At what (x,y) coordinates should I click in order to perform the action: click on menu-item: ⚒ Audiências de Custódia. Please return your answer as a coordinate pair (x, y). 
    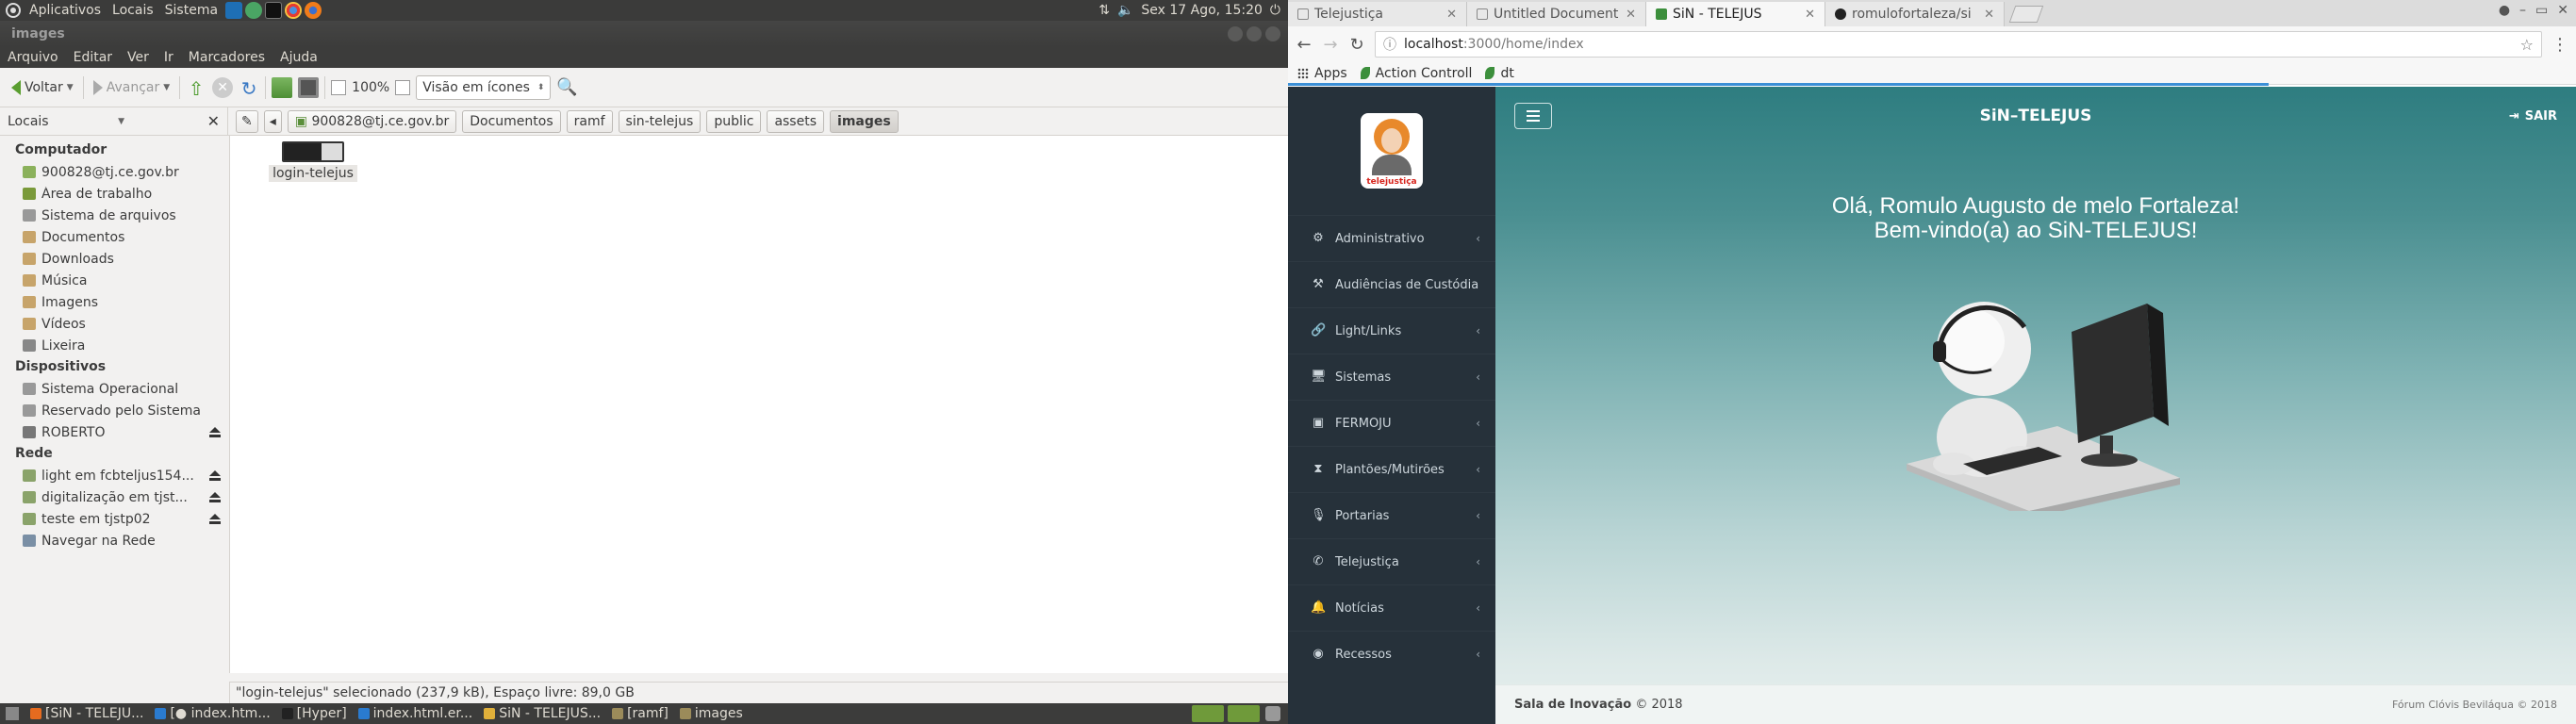
    Looking at the image, I should click on (1391, 284).